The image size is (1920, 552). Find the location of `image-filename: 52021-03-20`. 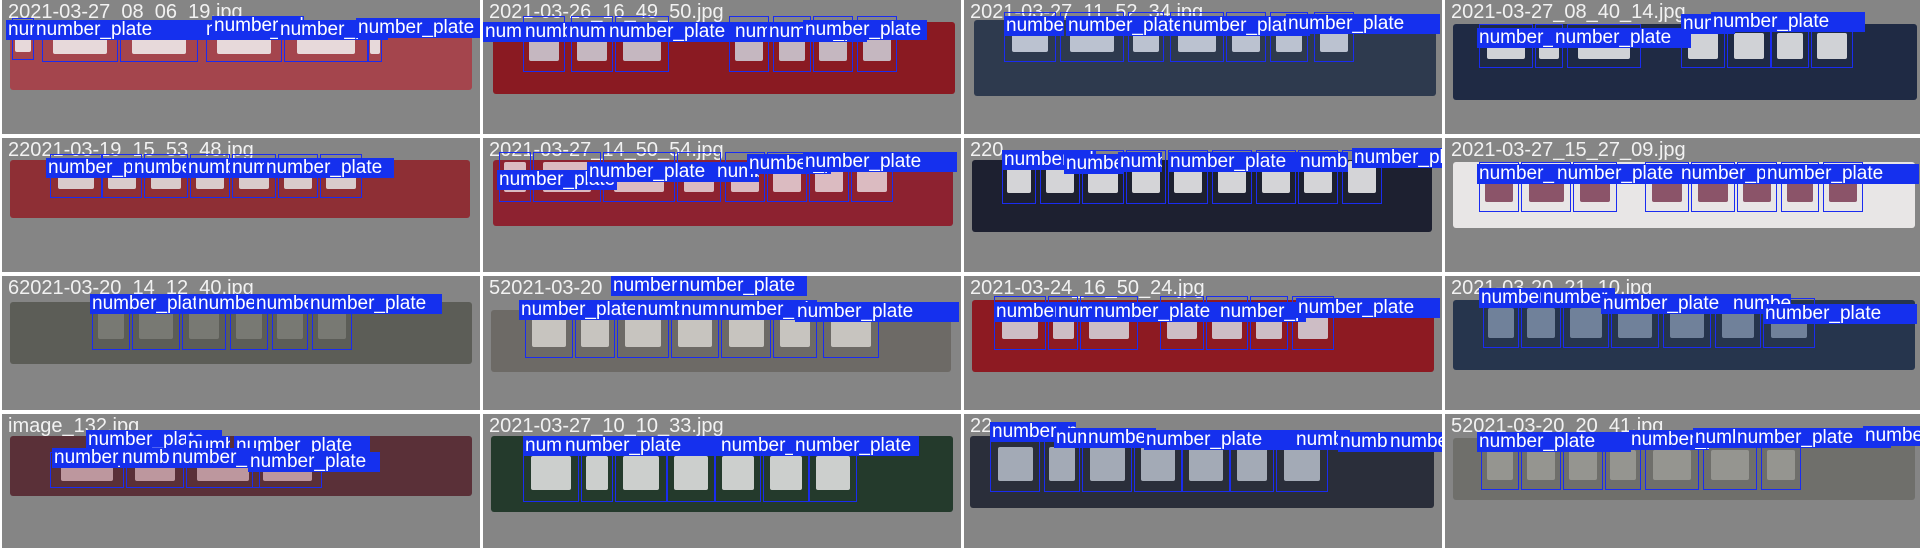

image-filename: 52021-03-20 is located at coordinates (546, 288).